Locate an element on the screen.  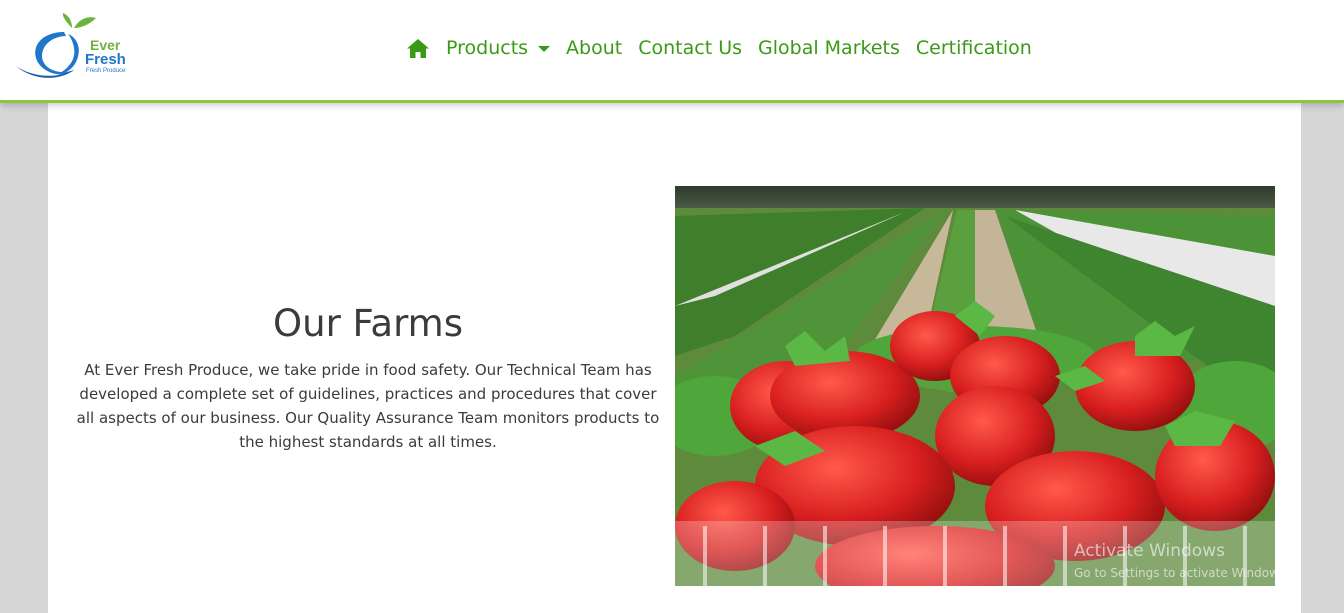
nav-home is located at coordinates (418, 48).